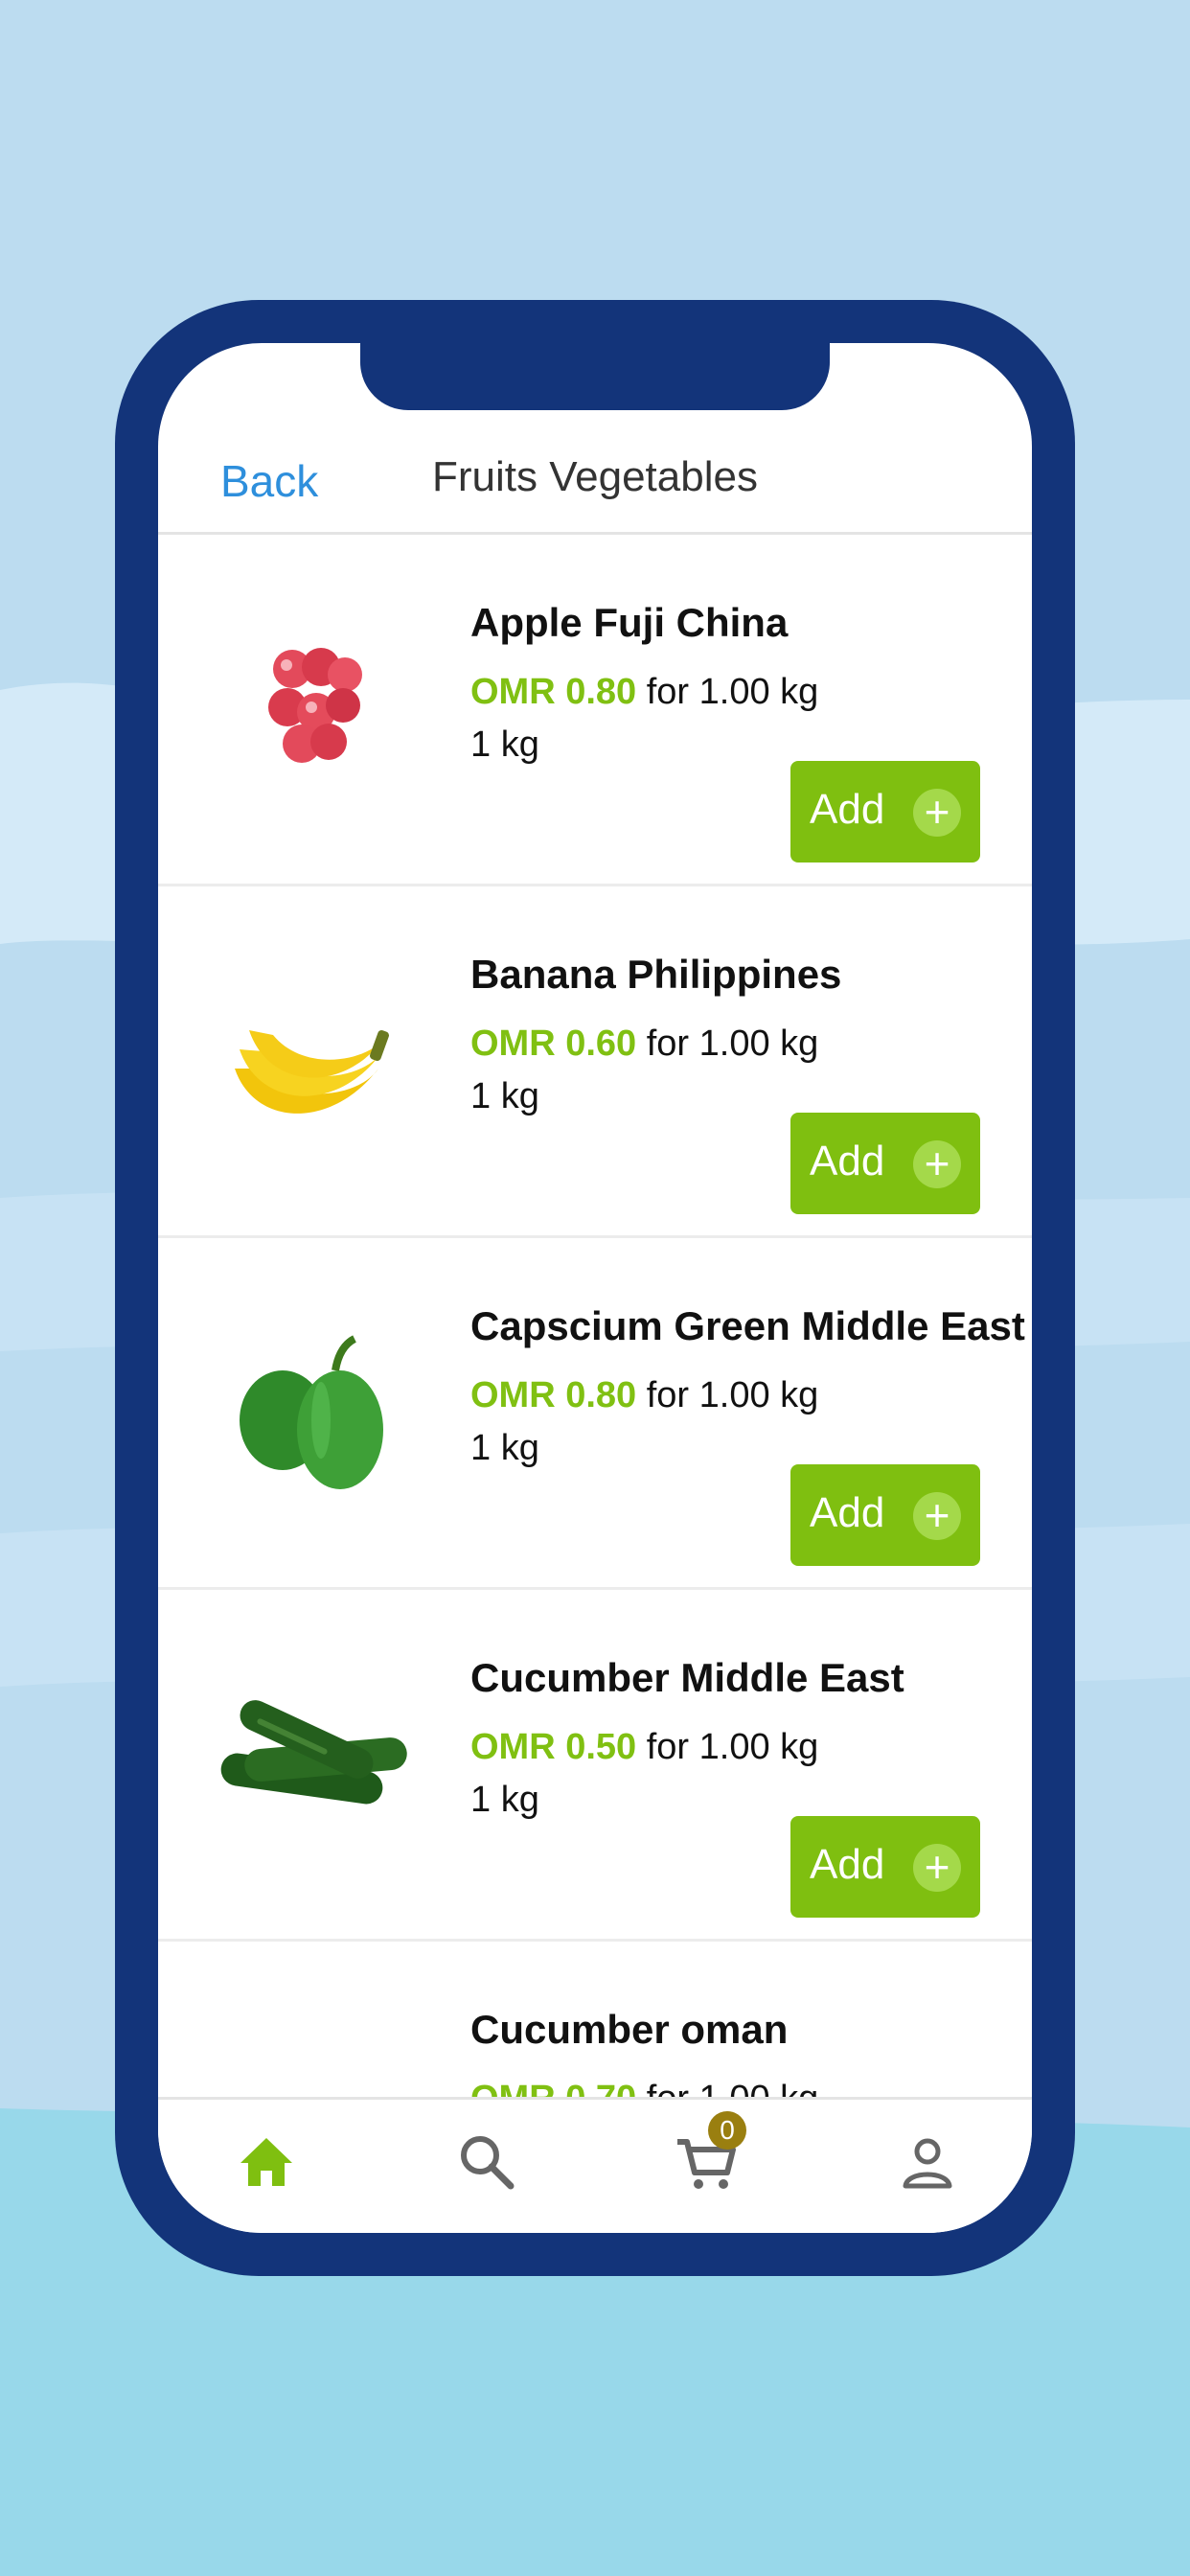 This screenshot has width=1190, height=2576. I want to click on price-line: OMR 0.60 for 1.00 kg, so click(644, 1044).